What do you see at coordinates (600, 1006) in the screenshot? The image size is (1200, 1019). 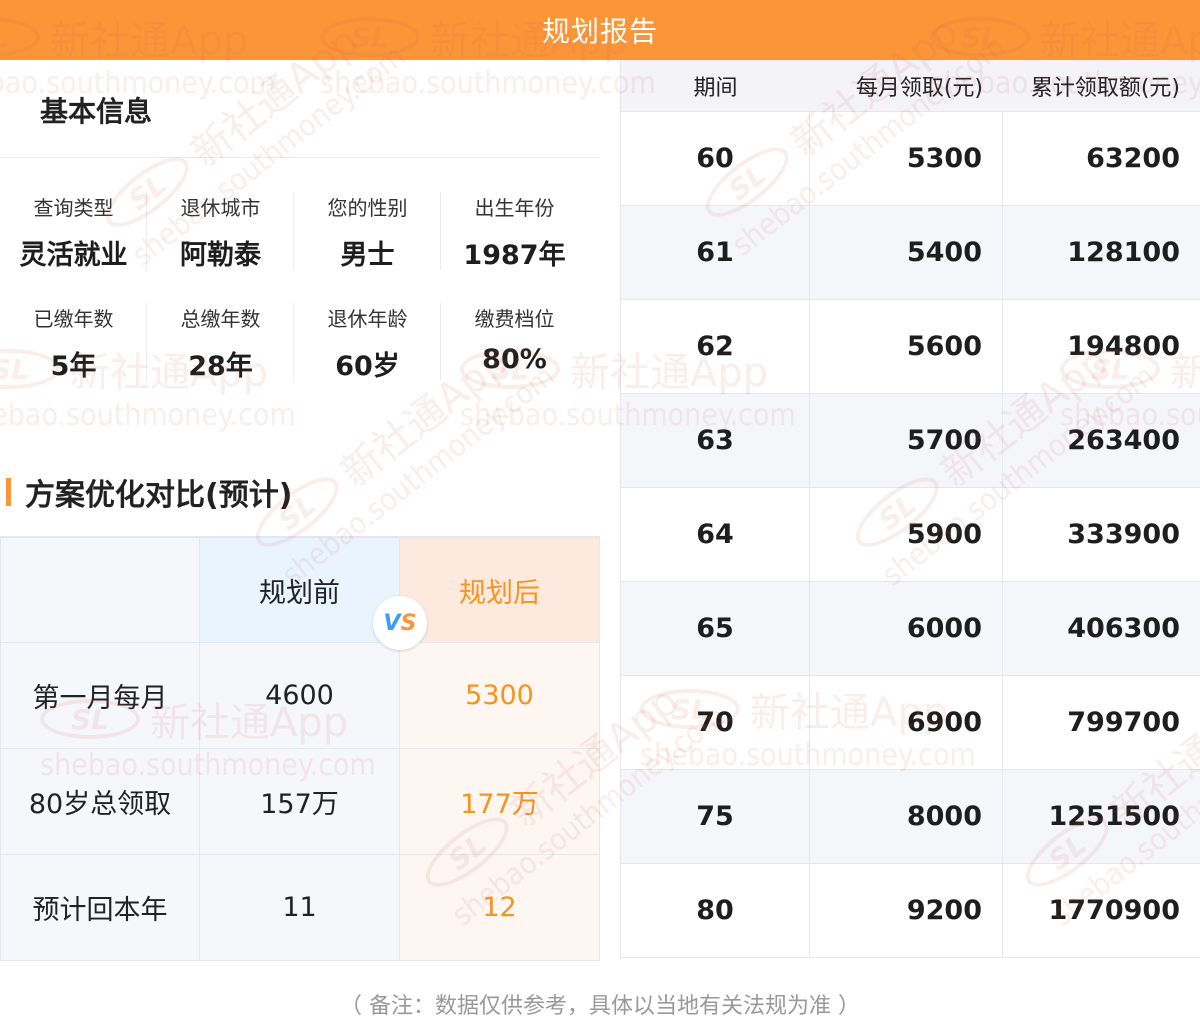 I see `footnote: （ 备注：数据仅供参考，具体以当地有关法规为准 ）` at bounding box center [600, 1006].